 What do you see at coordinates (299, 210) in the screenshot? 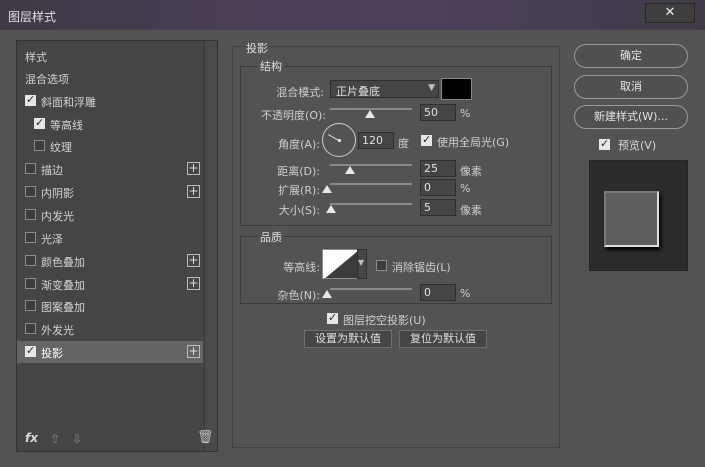
I see `size-label: 大小(S):` at bounding box center [299, 210].